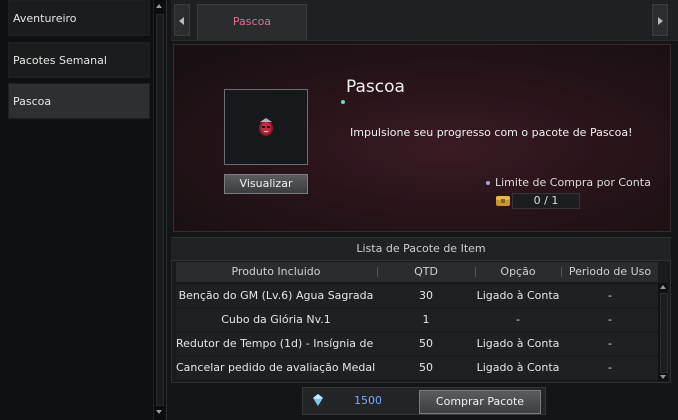 The image size is (678, 420). What do you see at coordinates (45, 18) in the screenshot?
I see `sidebar-item-label: Aventureiro` at bounding box center [45, 18].